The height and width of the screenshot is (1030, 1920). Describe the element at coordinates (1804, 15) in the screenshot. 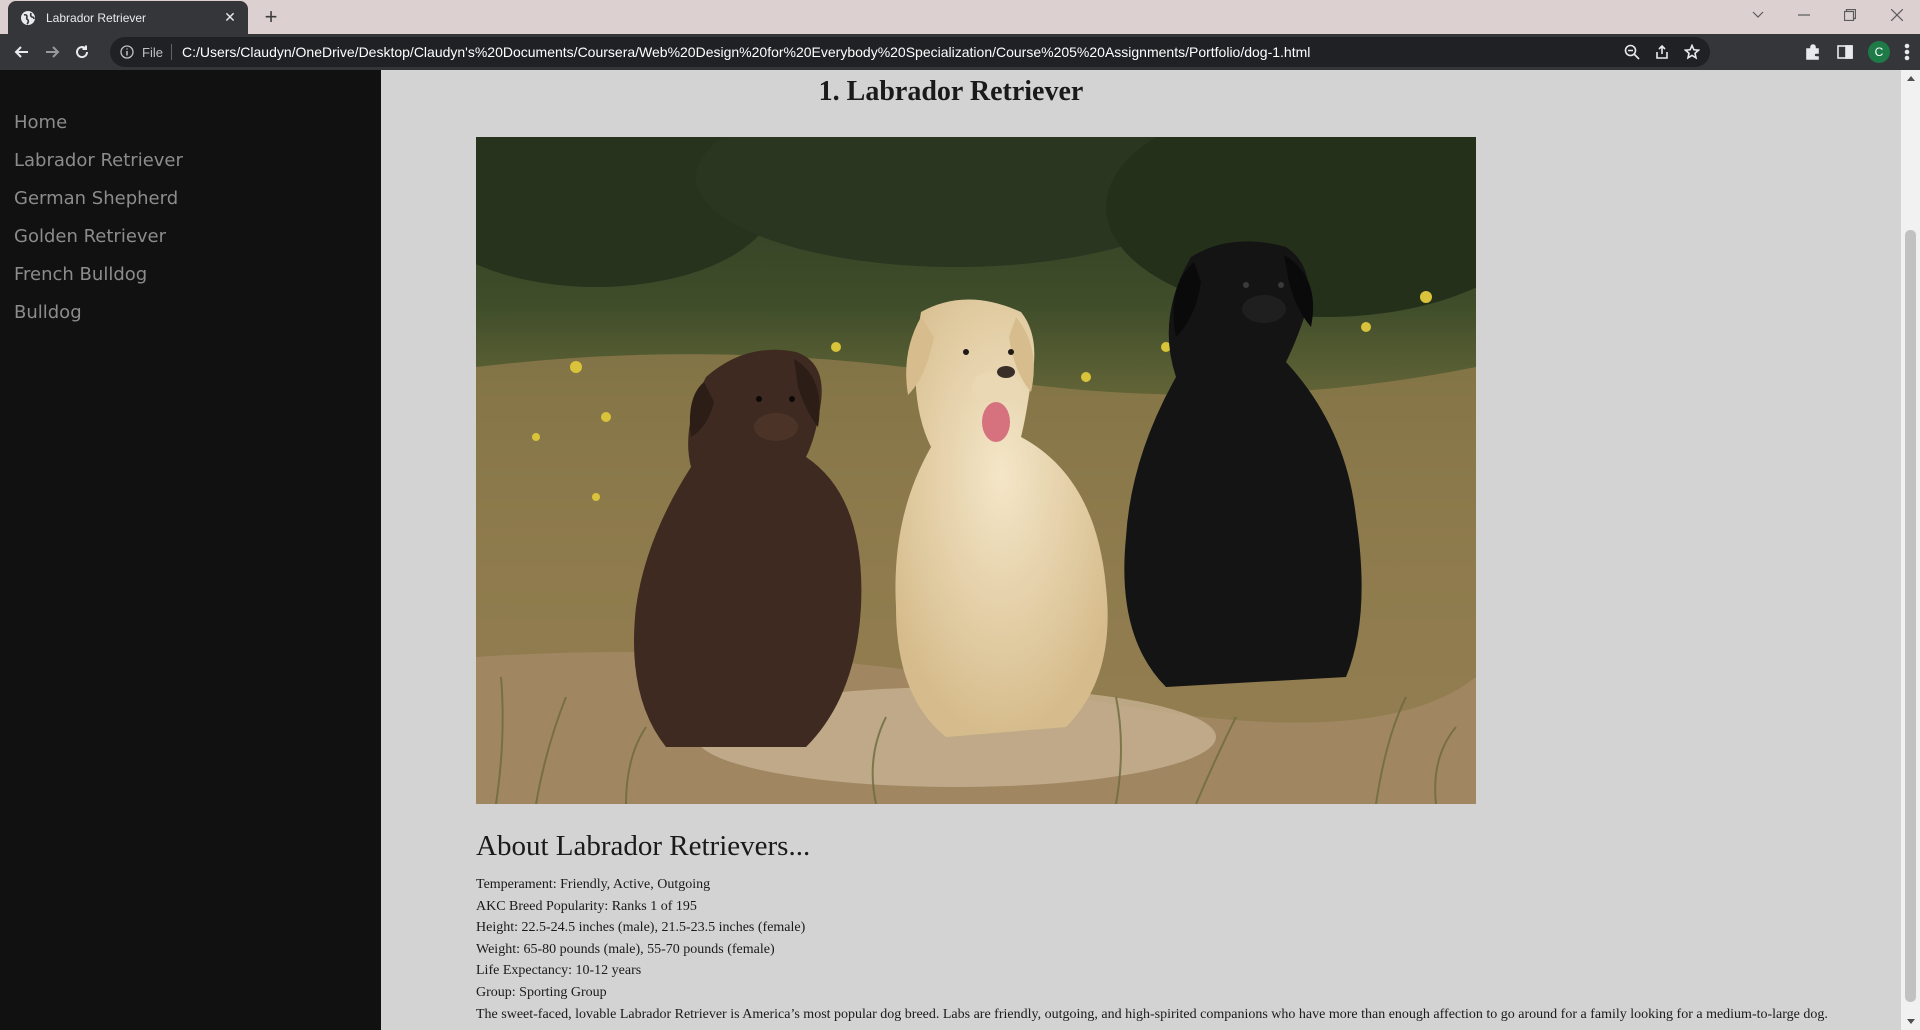

I see `minimize-icon` at that location.